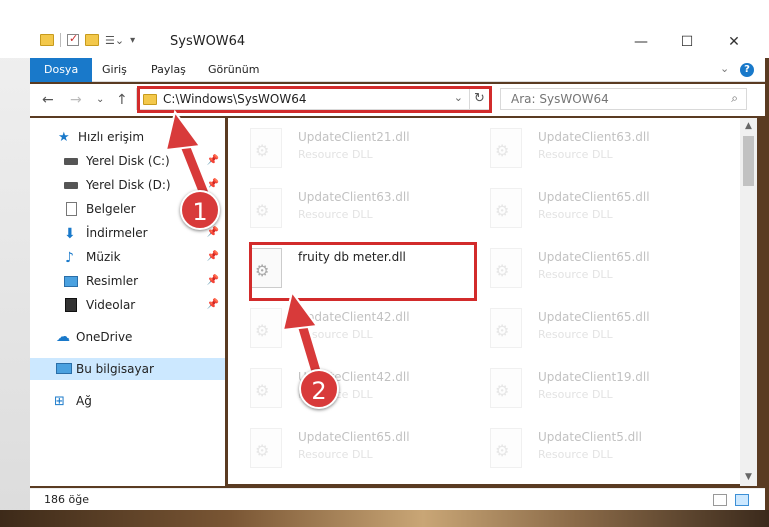 Image resolution: width=769 pixels, height=527 pixels. Describe the element at coordinates (748, 302) in the screenshot. I see `vertical-scrollbar: ▲ ▼` at that location.